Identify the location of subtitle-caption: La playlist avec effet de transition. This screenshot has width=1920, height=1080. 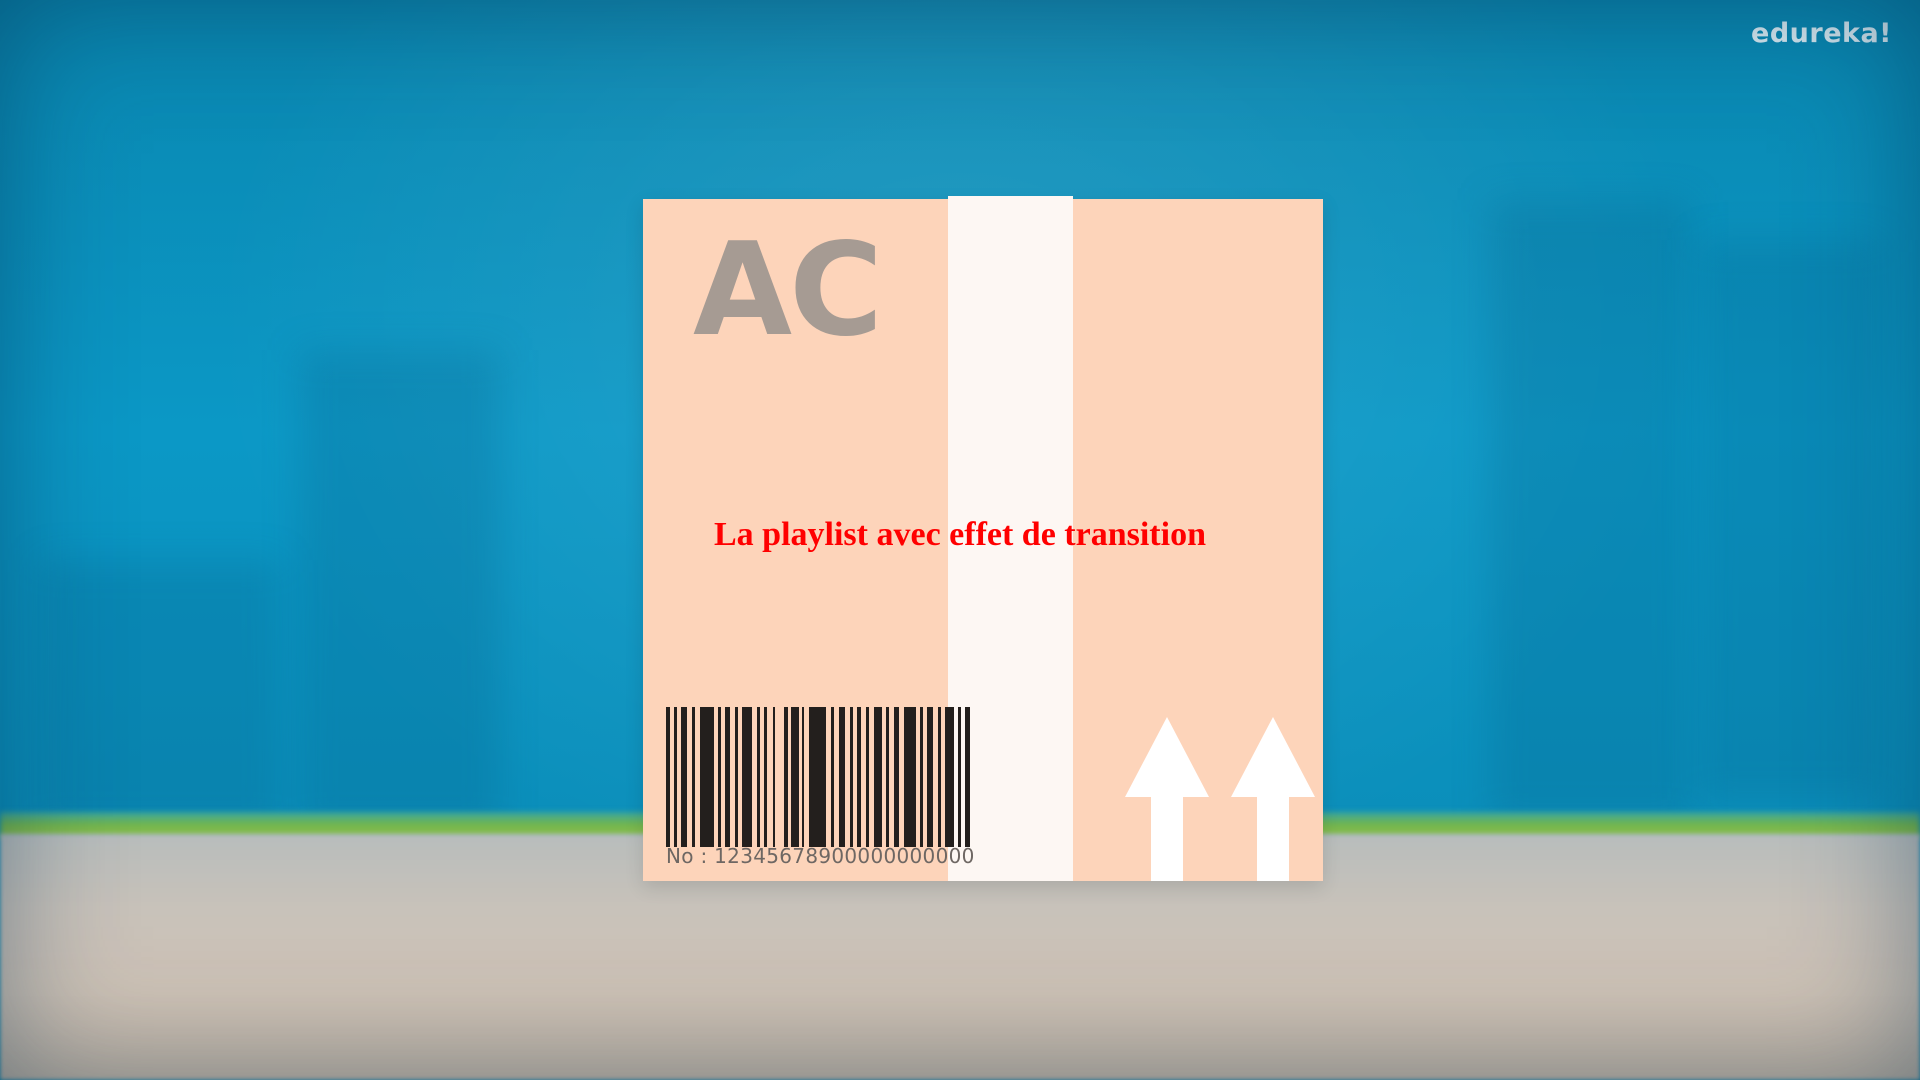
(960, 535).